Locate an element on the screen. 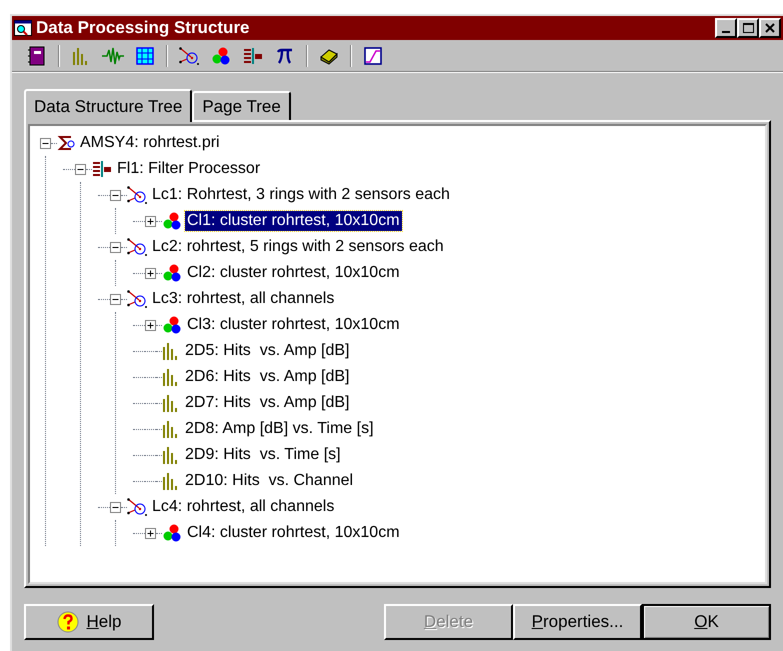  tree-item: Lc4: rohrtest, all channels is located at coordinates (243, 507).